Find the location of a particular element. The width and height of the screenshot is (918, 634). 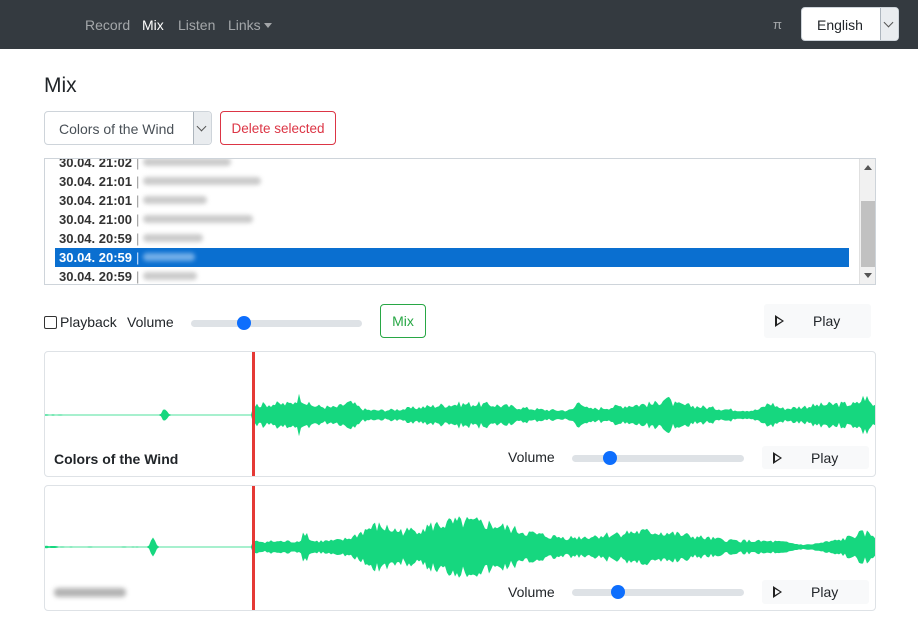

language-select-toggle is located at coordinates (889, 24).